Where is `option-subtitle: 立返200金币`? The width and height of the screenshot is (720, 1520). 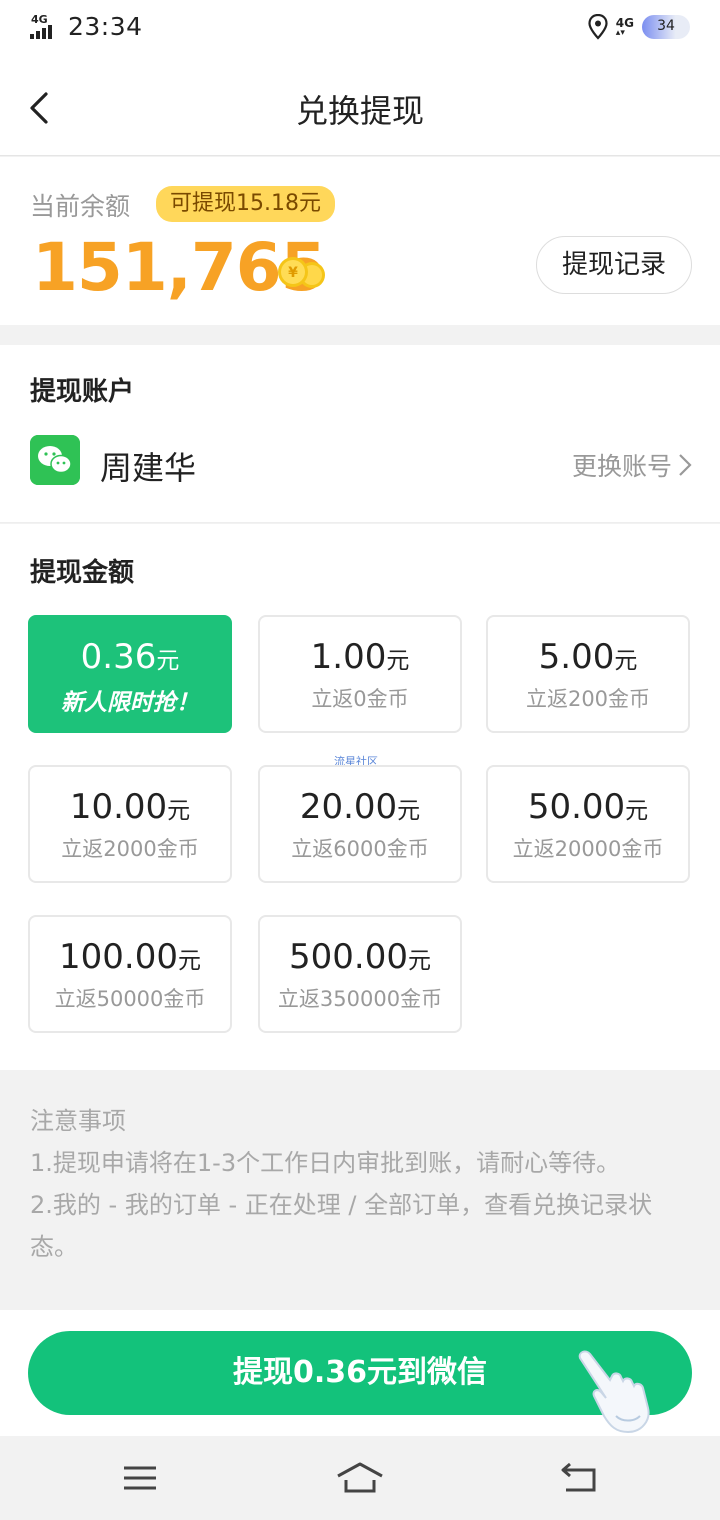 option-subtitle: 立返200金币 is located at coordinates (588, 699).